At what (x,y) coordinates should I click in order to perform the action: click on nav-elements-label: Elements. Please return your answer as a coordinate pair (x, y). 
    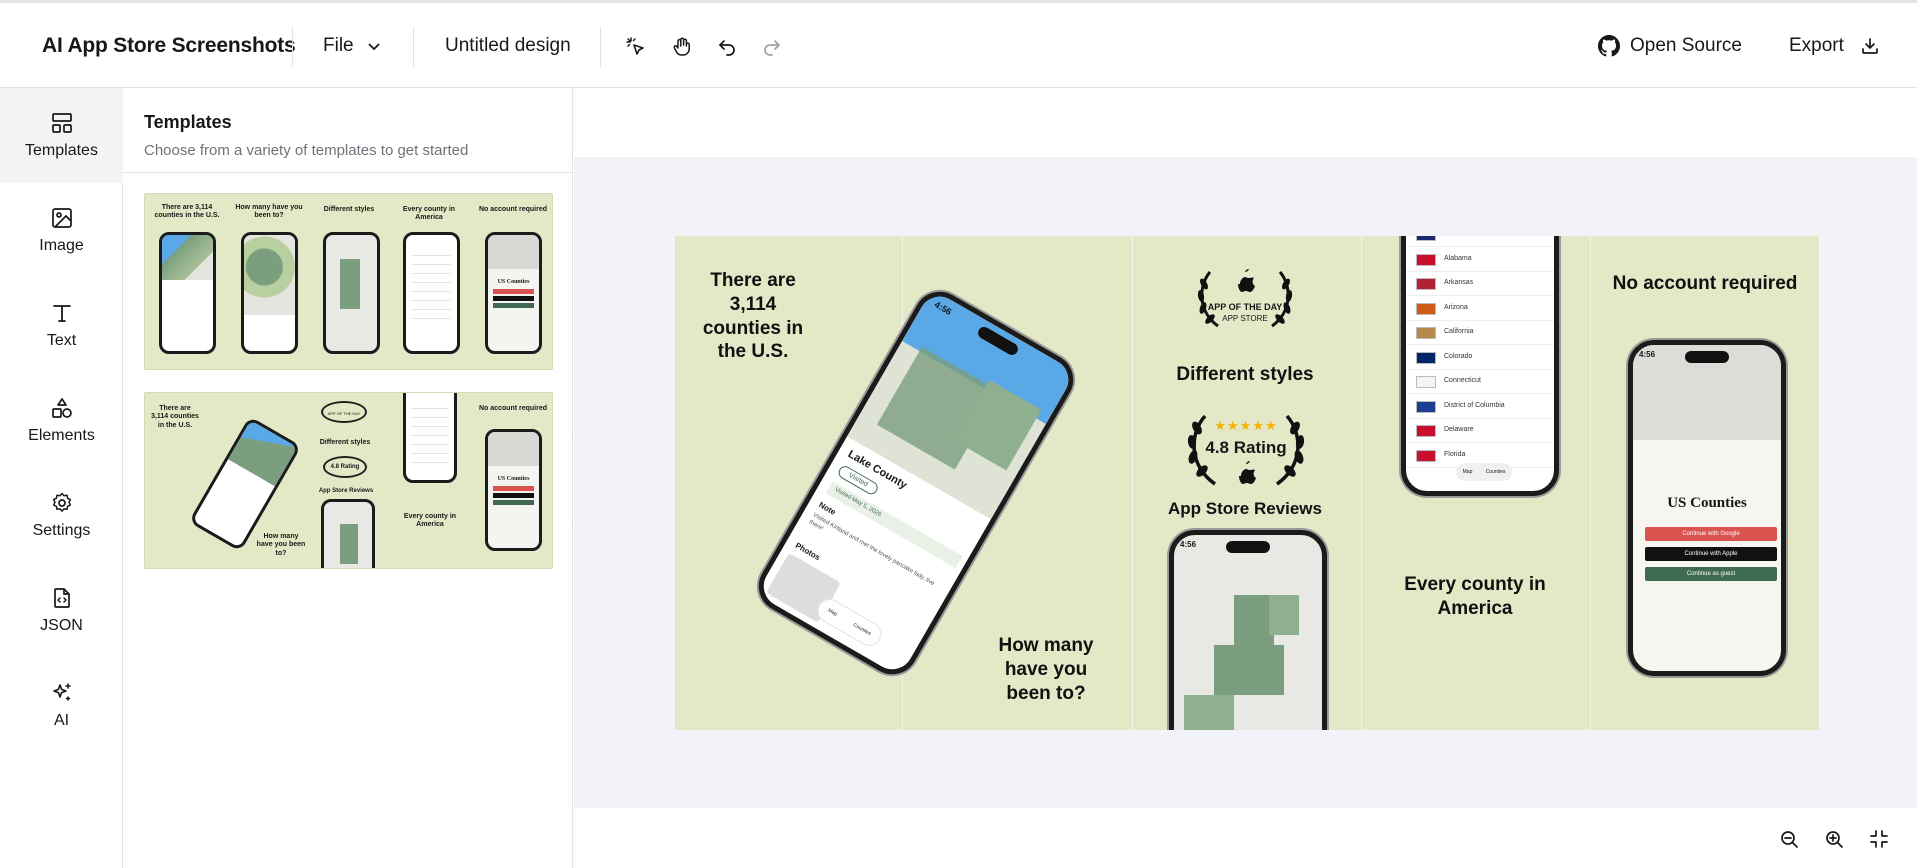
    Looking at the image, I should click on (61, 435).